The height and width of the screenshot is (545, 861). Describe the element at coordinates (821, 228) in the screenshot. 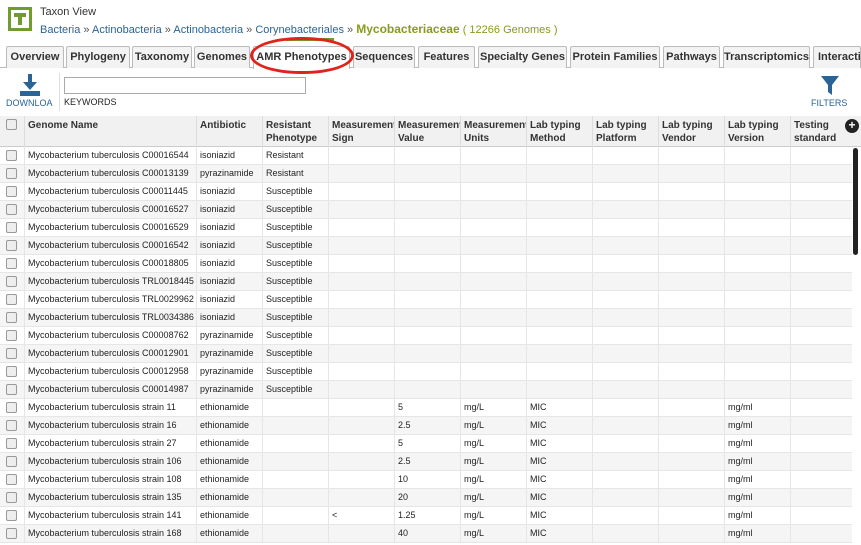

I see `cell-testing-standard` at that location.